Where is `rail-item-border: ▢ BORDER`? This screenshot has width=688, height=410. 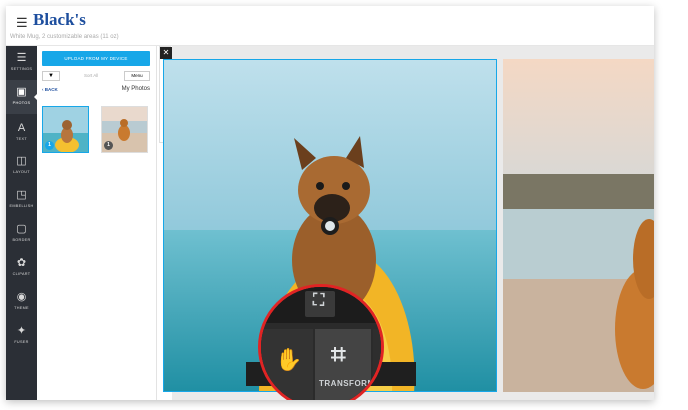 rail-item-border: ▢ BORDER is located at coordinates (21, 234).